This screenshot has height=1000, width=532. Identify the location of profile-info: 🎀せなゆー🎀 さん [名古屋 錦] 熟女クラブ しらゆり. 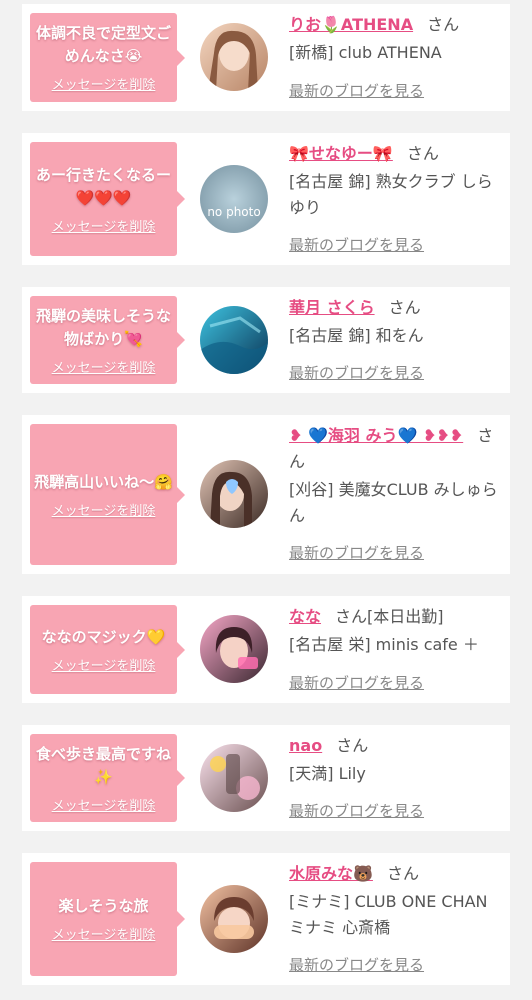
(393, 181).